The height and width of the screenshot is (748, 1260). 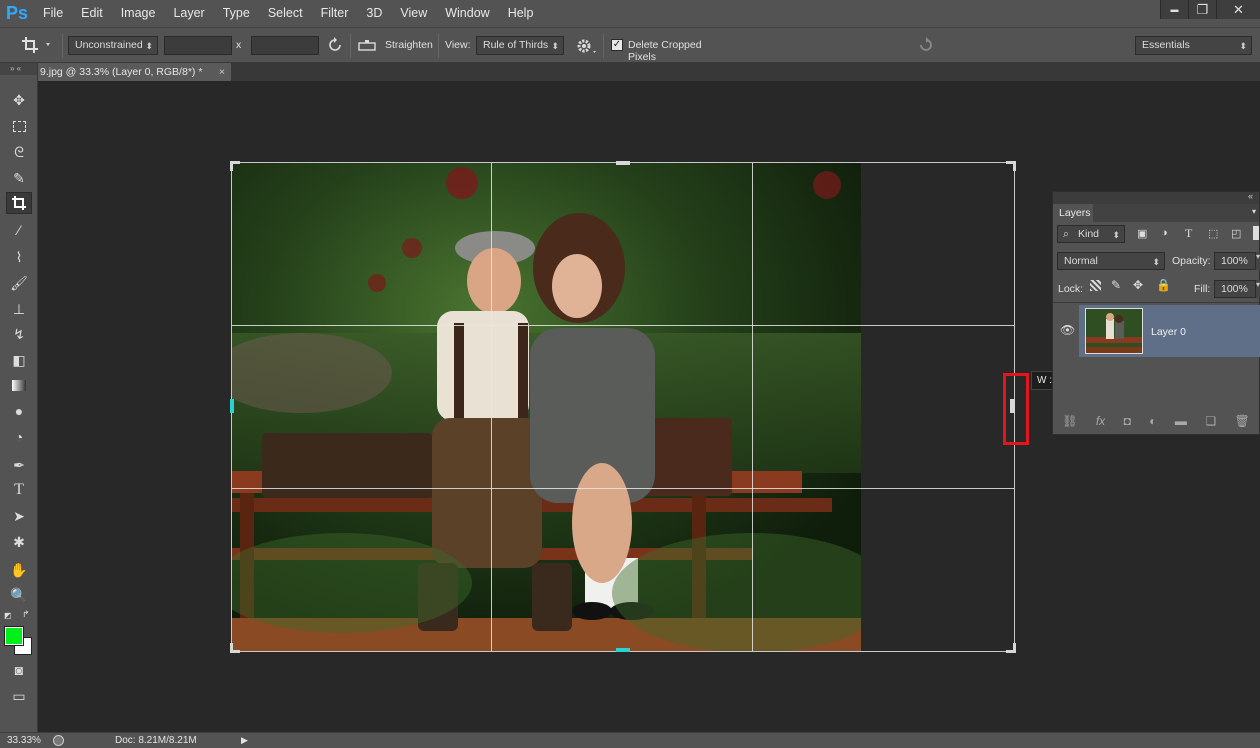 What do you see at coordinates (19, 230) in the screenshot?
I see `eyedropper-tool-icon: ⁄` at bounding box center [19, 230].